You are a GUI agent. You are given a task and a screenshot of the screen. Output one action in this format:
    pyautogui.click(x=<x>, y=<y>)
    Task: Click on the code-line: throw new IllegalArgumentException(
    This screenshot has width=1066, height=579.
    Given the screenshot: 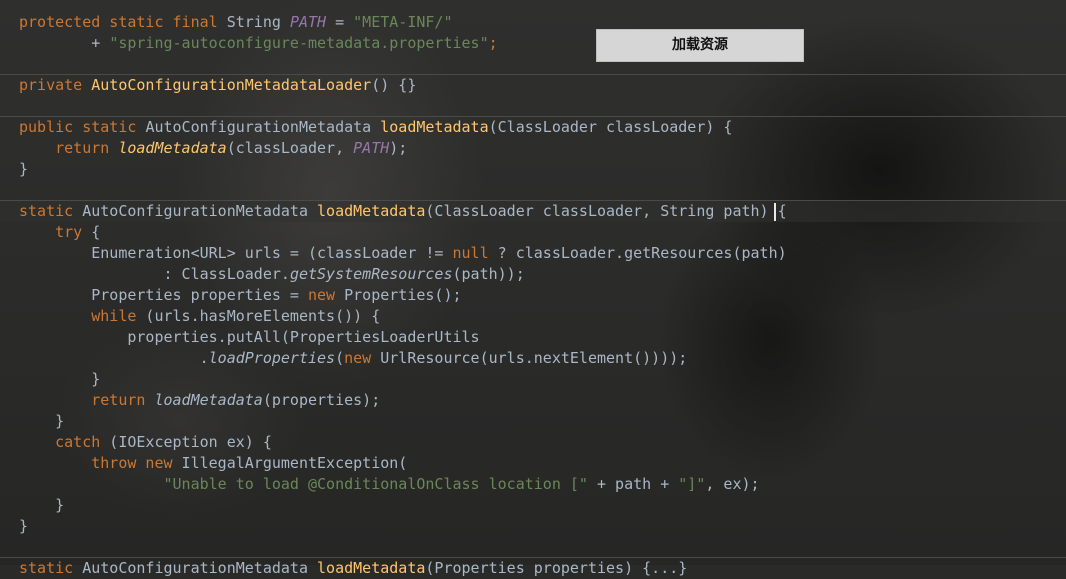 What is the action you would take?
    pyautogui.click(x=213, y=463)
    